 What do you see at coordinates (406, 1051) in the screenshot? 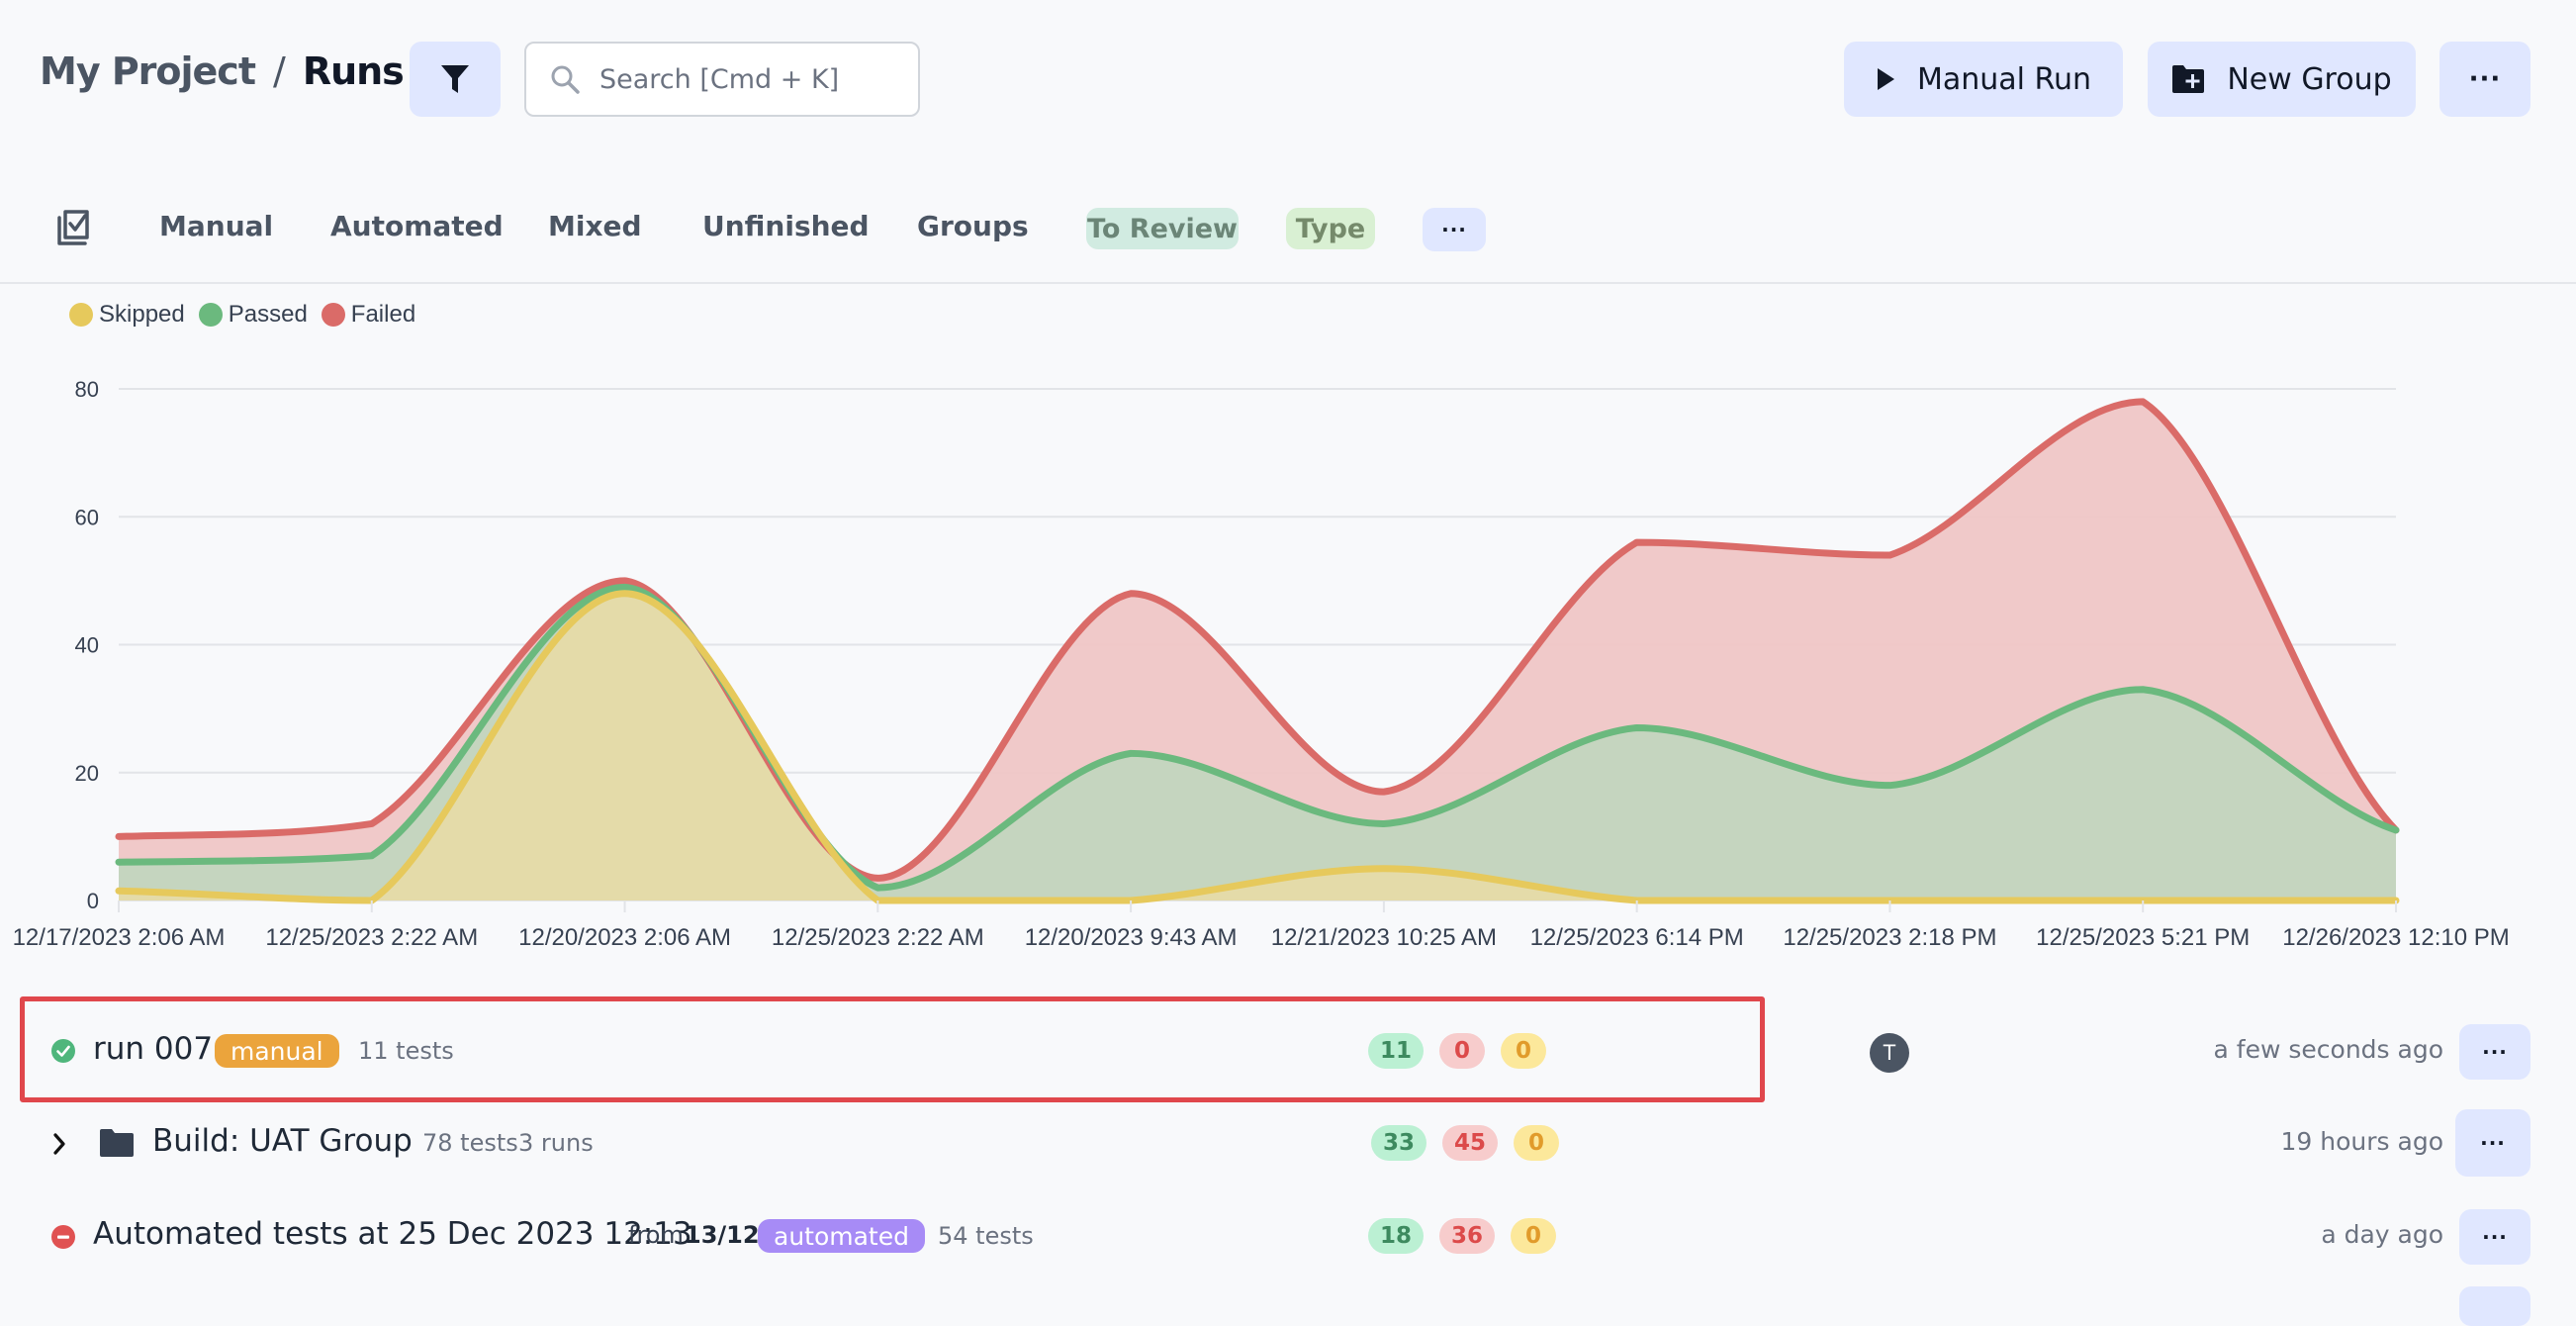
I see `run-test-count: 11 tests` at bounding box center [406, 1051].